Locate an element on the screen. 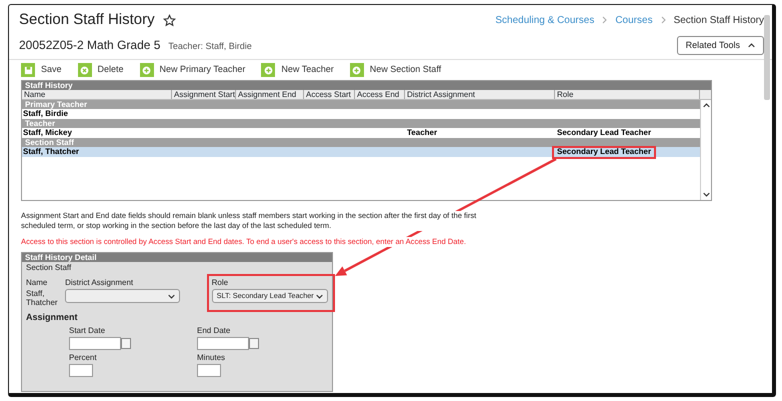 Image resolution: width=782 pixels, height=401 pixels. toolbar-button: New Section Staff is located at coordinates (396, 70).